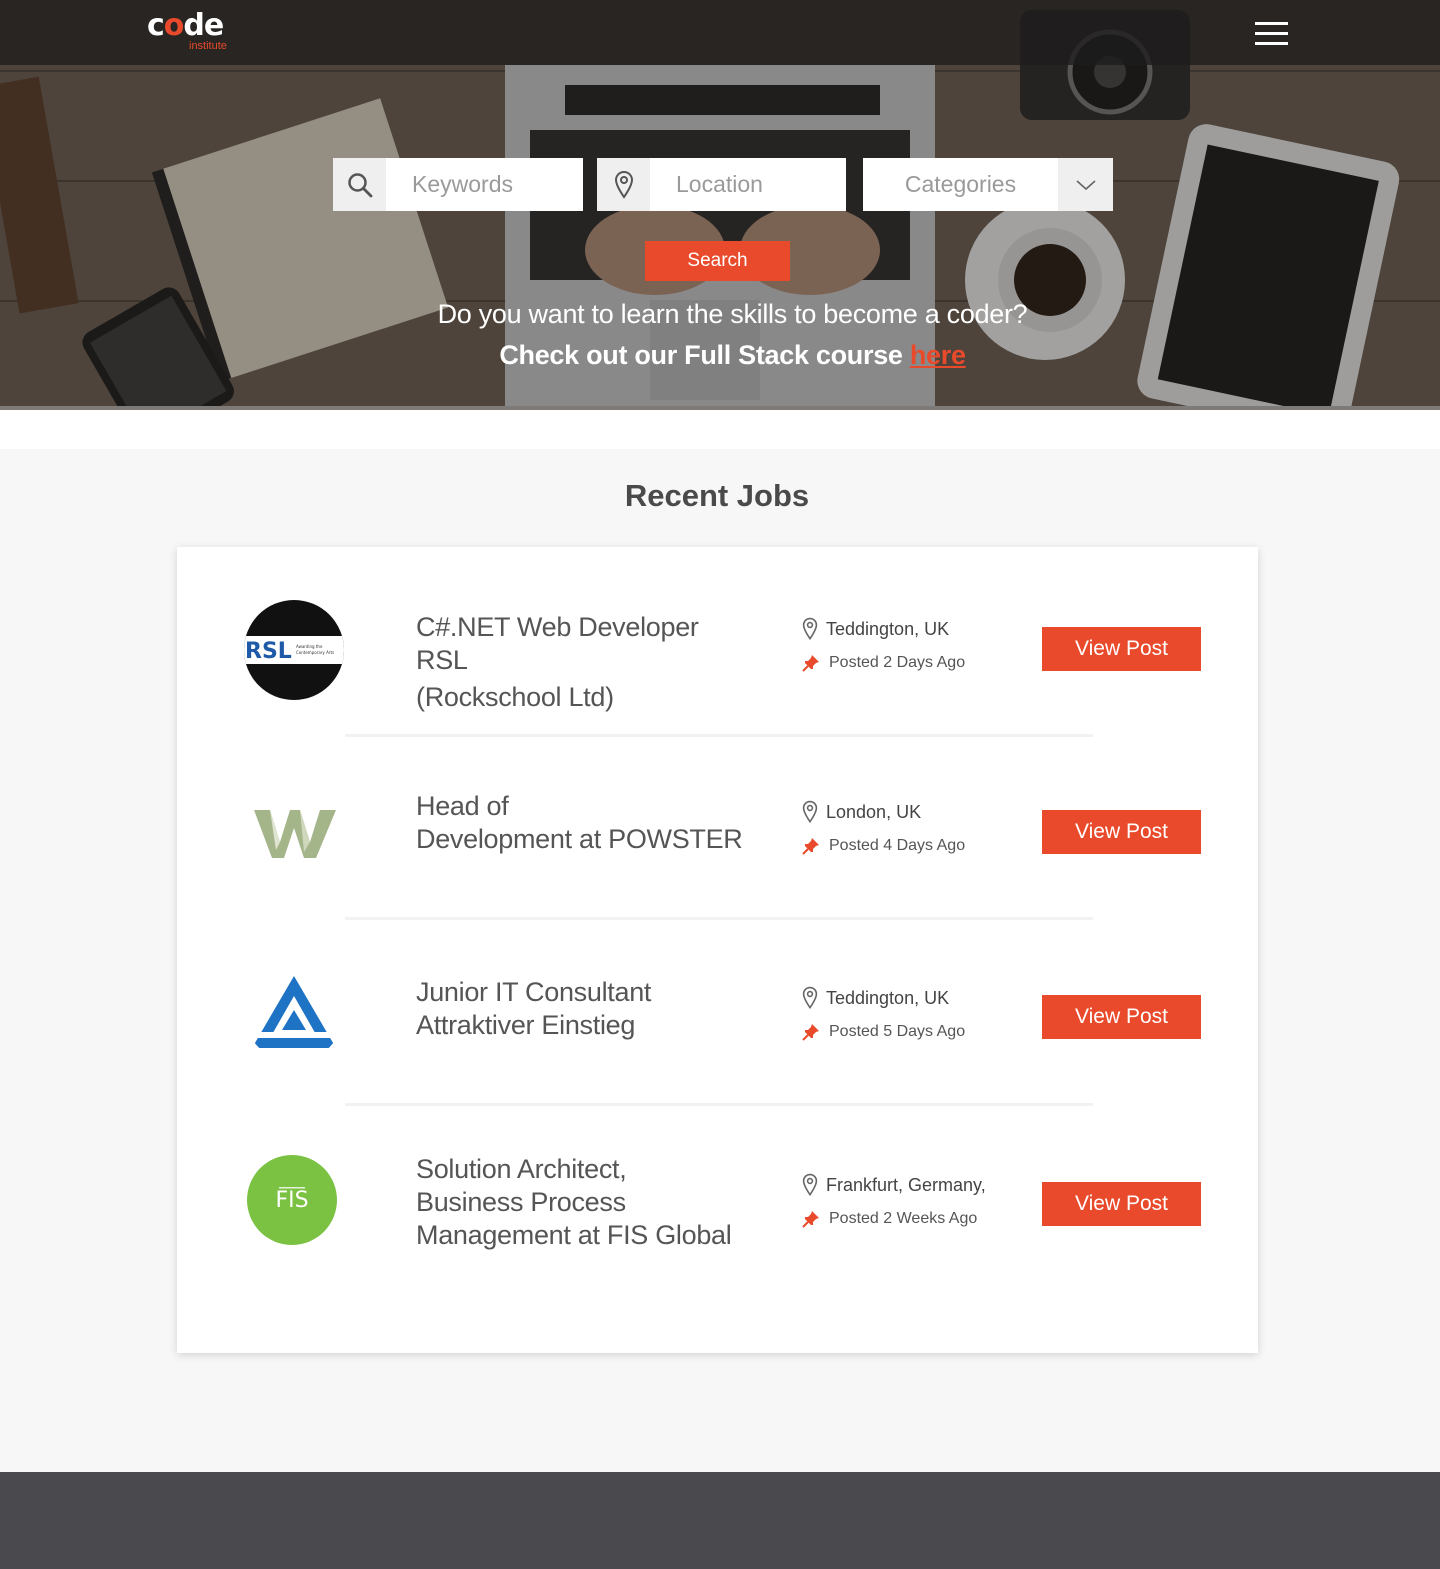 This screenshot has height=1569, width=1440. I want to click on powster-logo, so click(294, 830).